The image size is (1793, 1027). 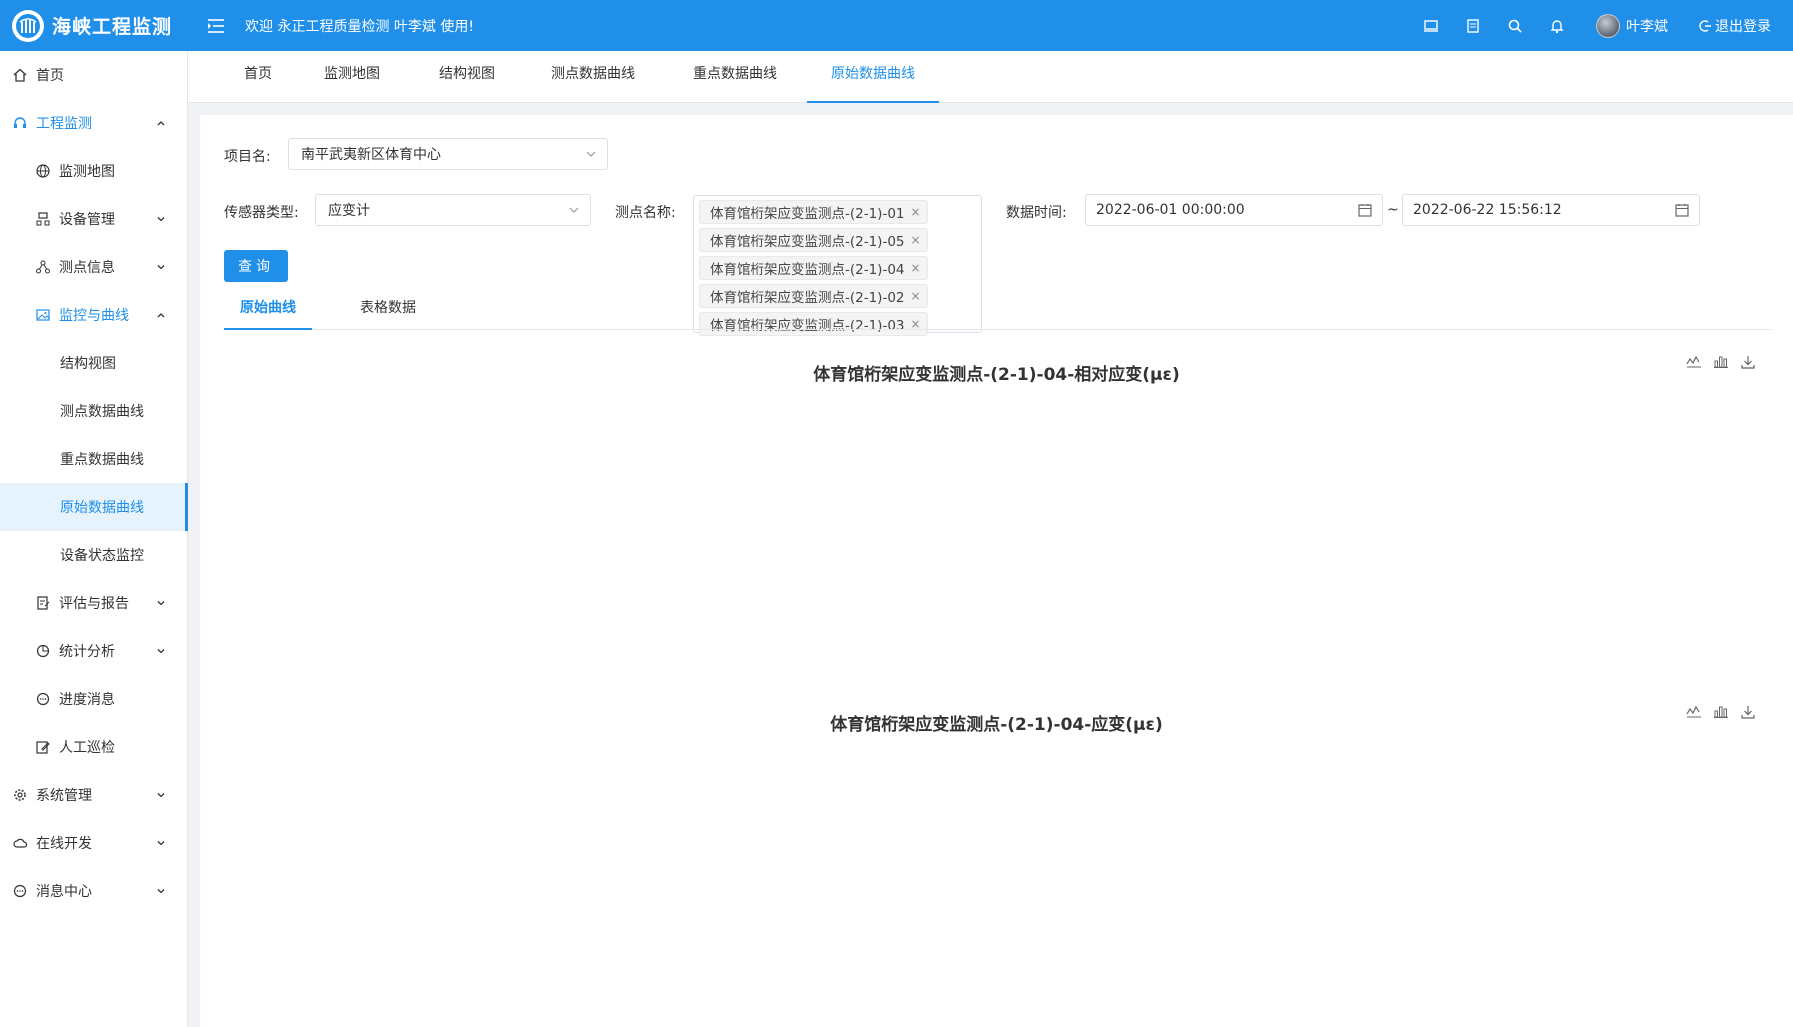 I want to click on report-icon, so click(x=43, y=603).